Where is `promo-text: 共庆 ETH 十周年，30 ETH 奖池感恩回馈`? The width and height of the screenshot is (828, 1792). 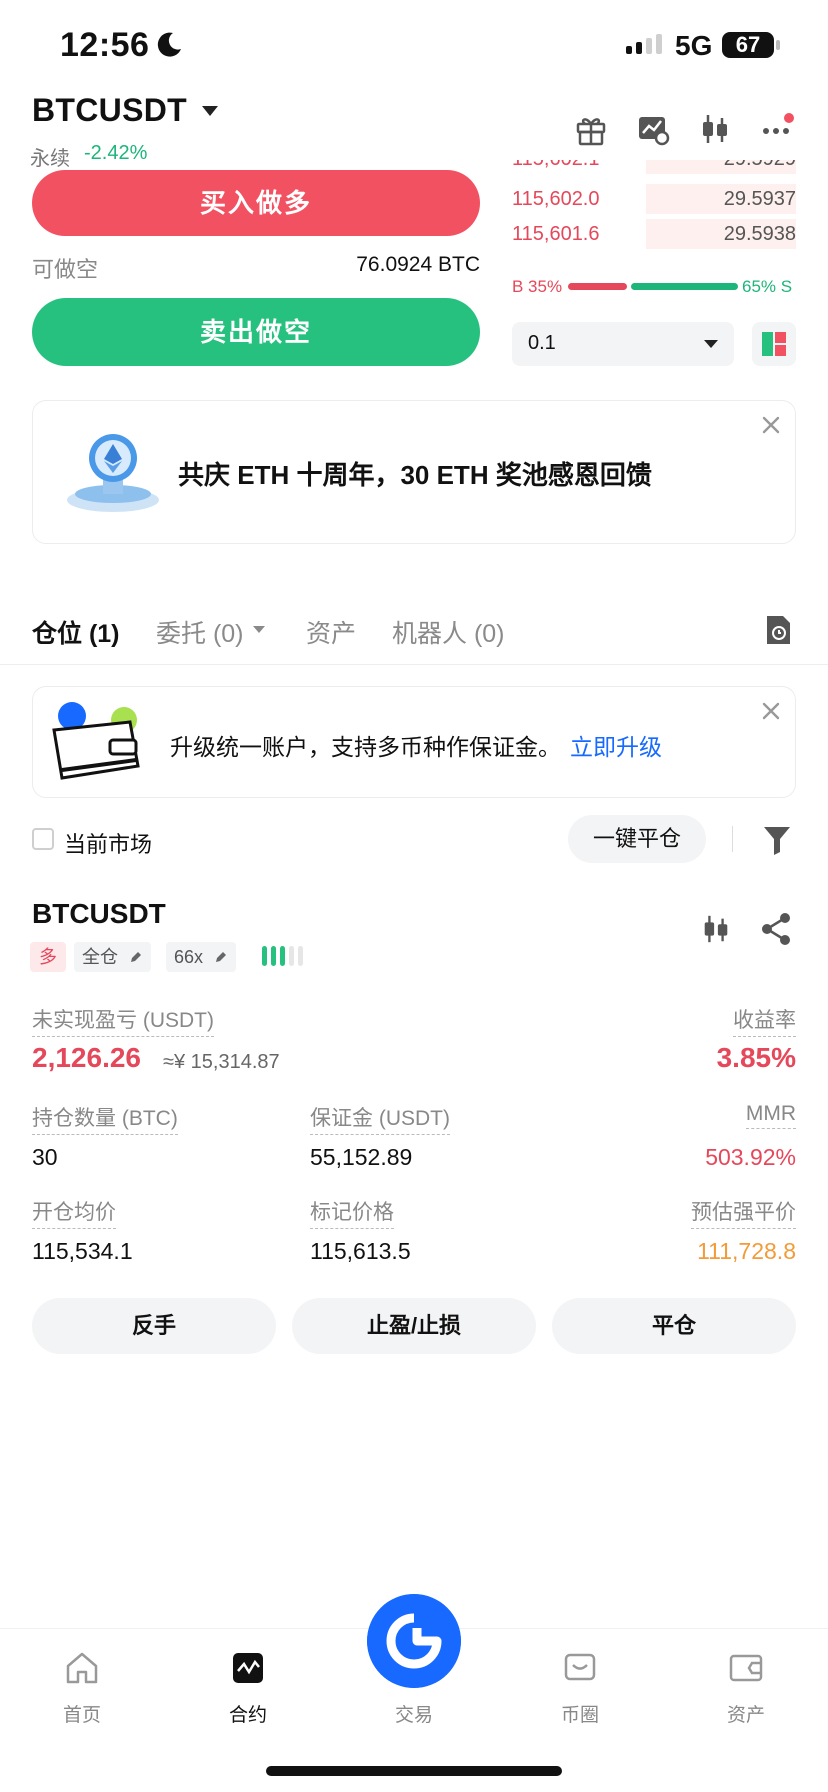 promo-text: 共庆 ETH 十周年，30 ETH 奖池感恩回馈 is located at coordinates (415, 475).